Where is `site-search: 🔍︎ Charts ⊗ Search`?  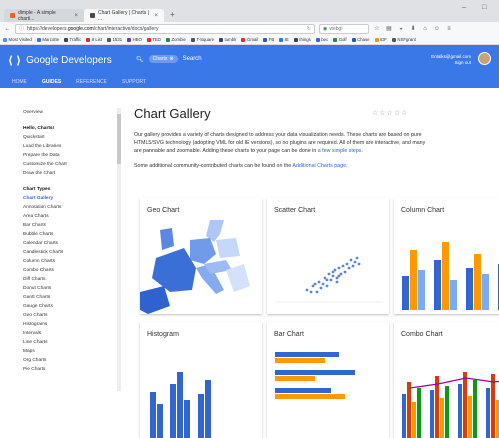 site-search: 🔍︎ Charts ⊗ Search is located at coordinates (169, 59).